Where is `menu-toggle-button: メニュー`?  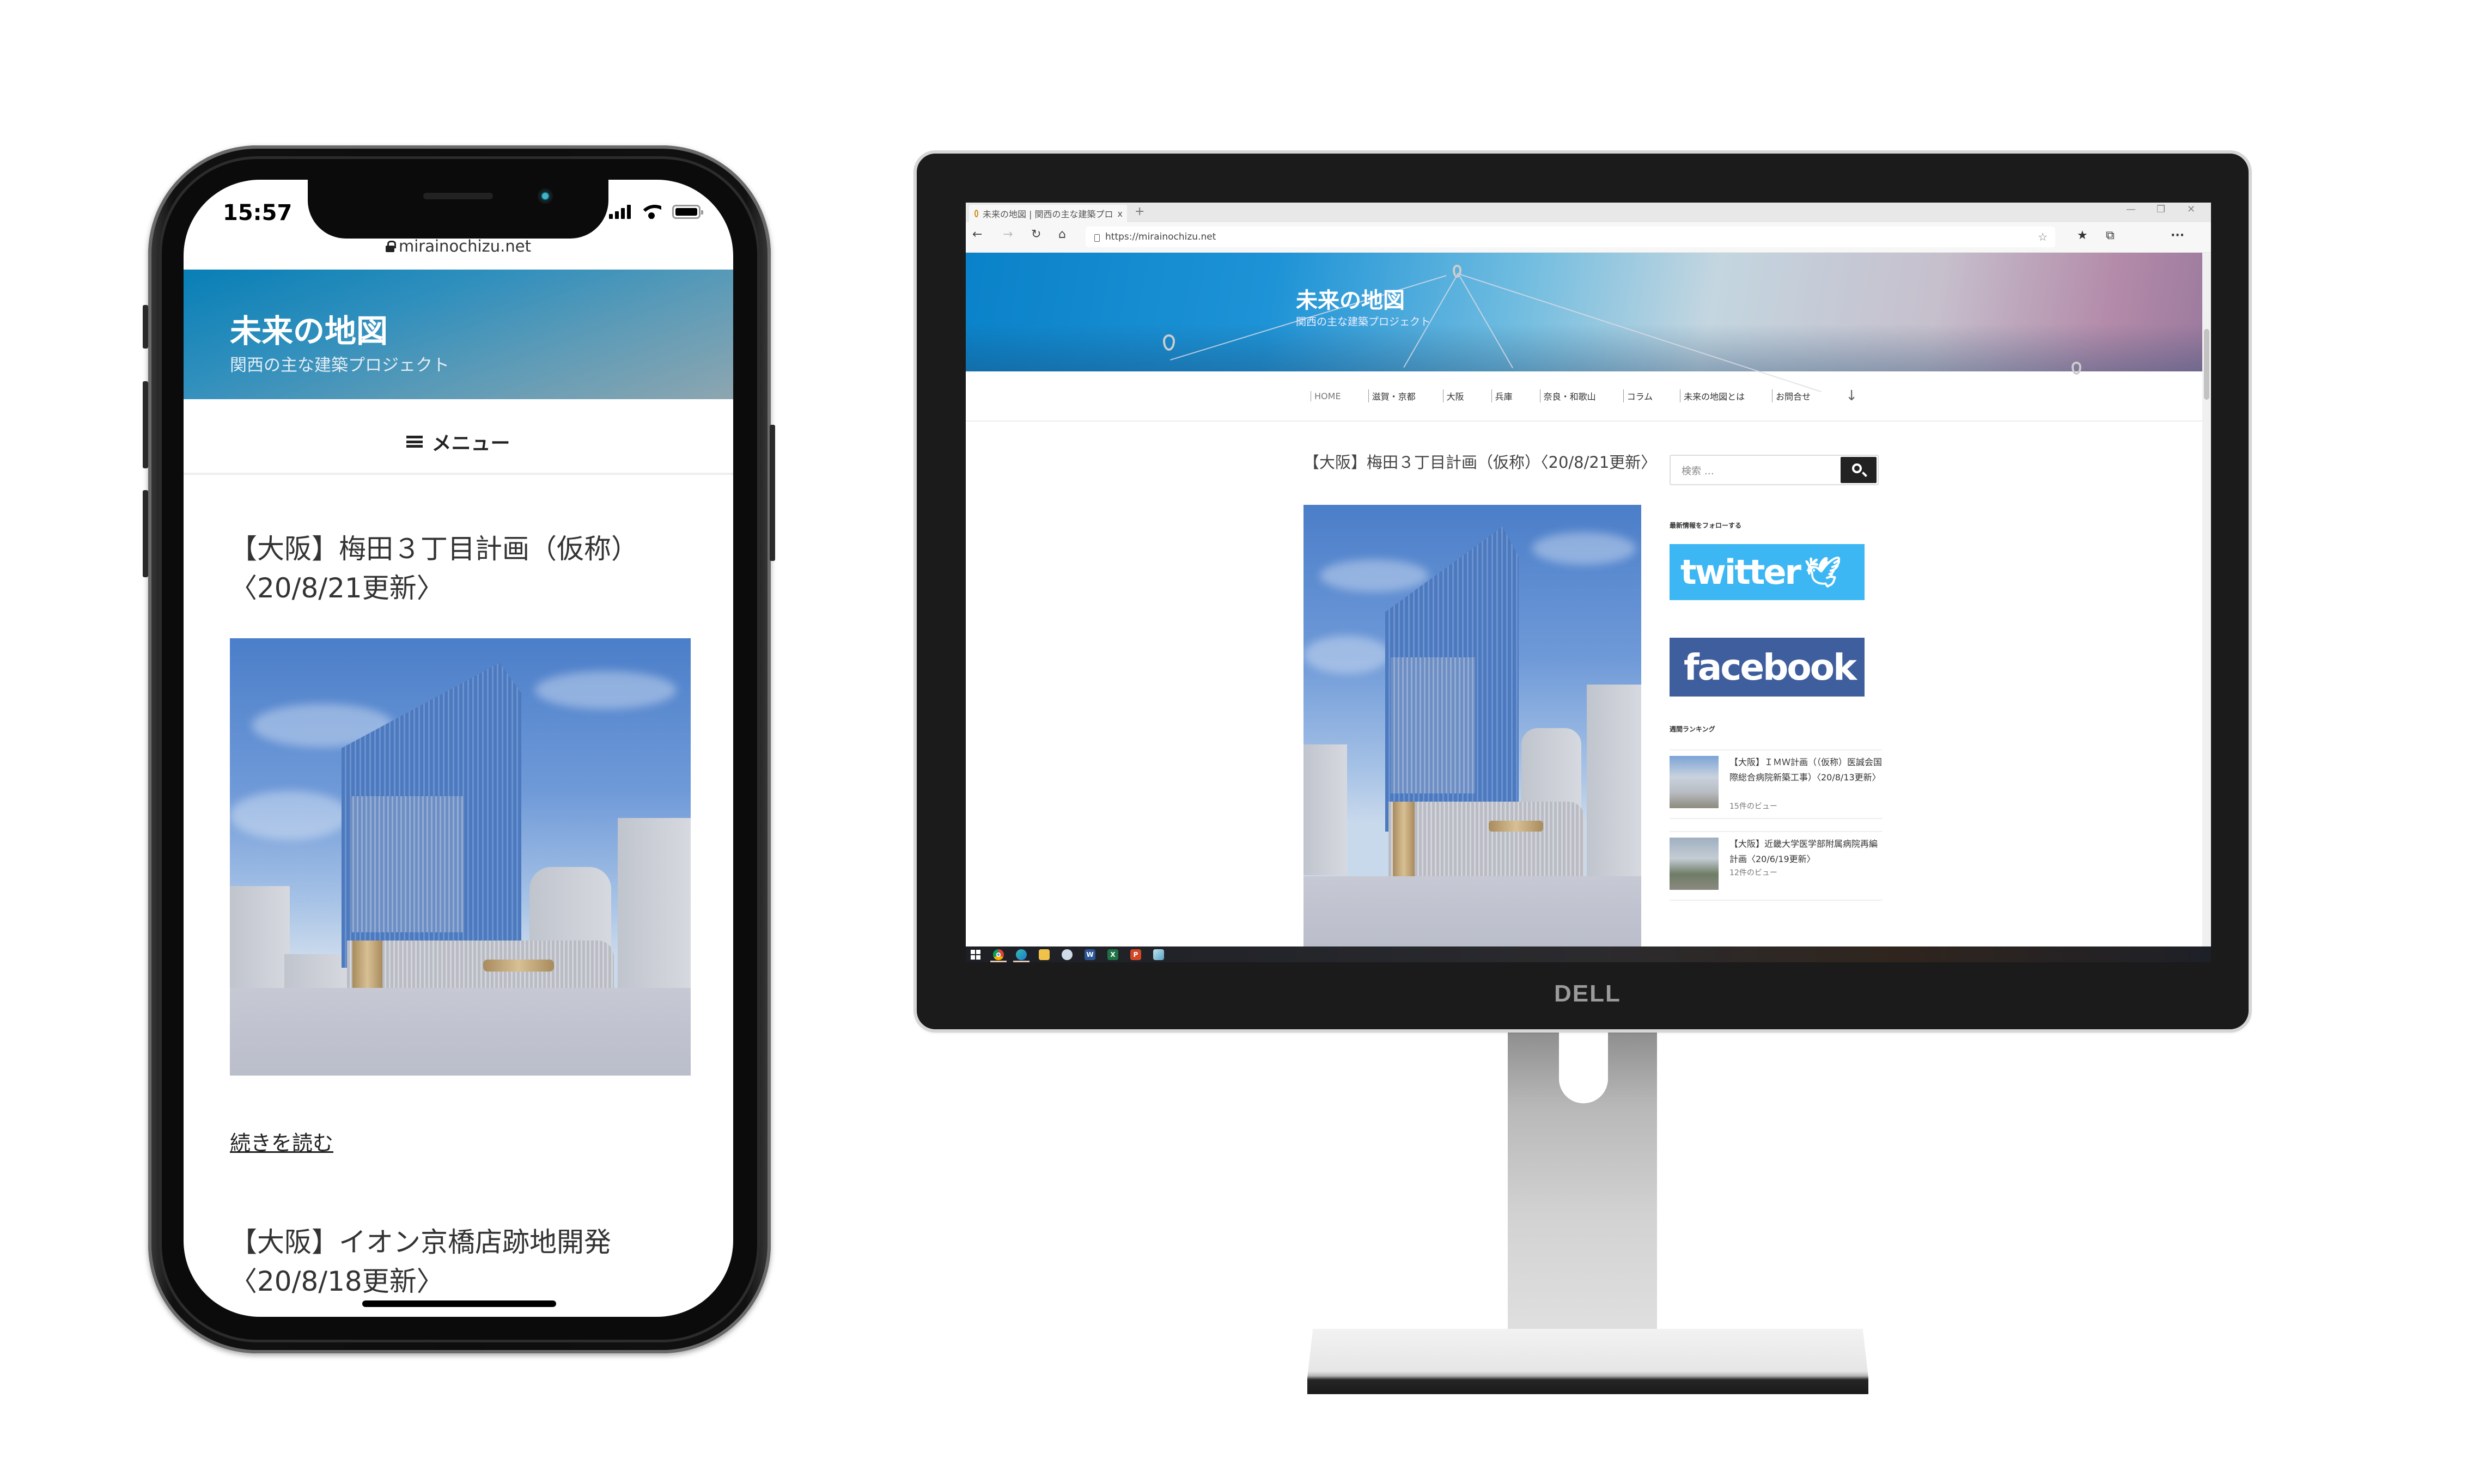 menu-toggle-button: メニュー is located at coordinates (458, 442).